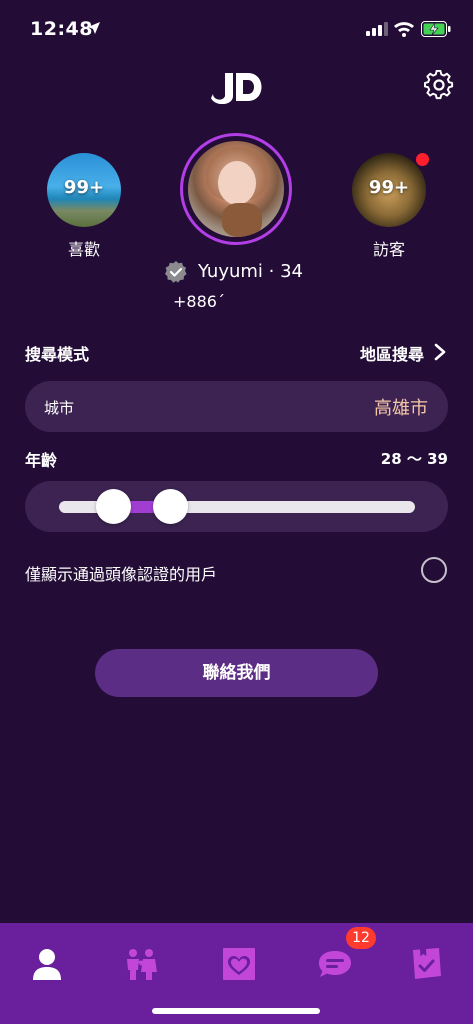 This screenshot has width=473, height=1024. What do you see at coordinates (83, 249) in the screenshot?
I see `likes-label: 喜歡` at bounding box center [83, 249].